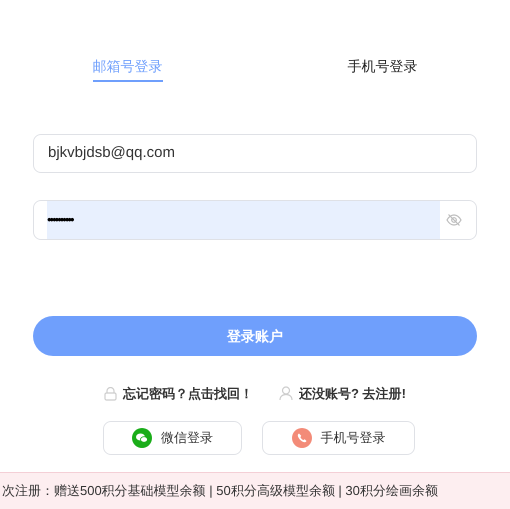 Image resolution: width=510 pixels, height=509 pixels. What do you see at coordinates (255, 153) in the screenshot?
I see `email-field: bjkvbjdsb@qq.com` at bounding box center [255, 153].